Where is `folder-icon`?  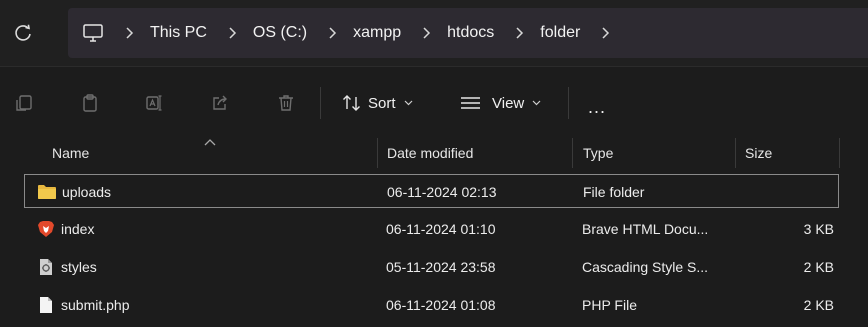 folder-icon is located at coordinates (47, 192).